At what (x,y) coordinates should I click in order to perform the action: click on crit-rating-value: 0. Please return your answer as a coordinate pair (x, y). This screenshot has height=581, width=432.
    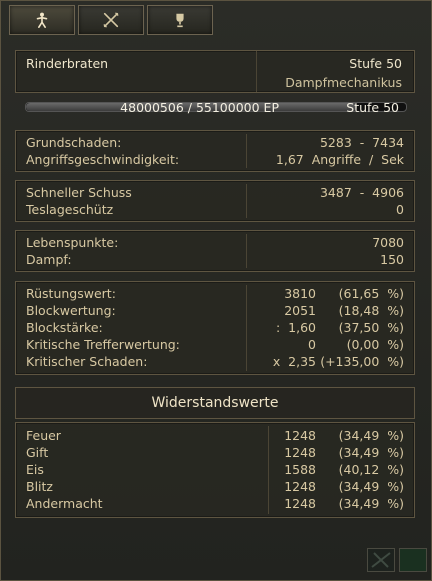
    Looking at the image, I should click on (312, 344).